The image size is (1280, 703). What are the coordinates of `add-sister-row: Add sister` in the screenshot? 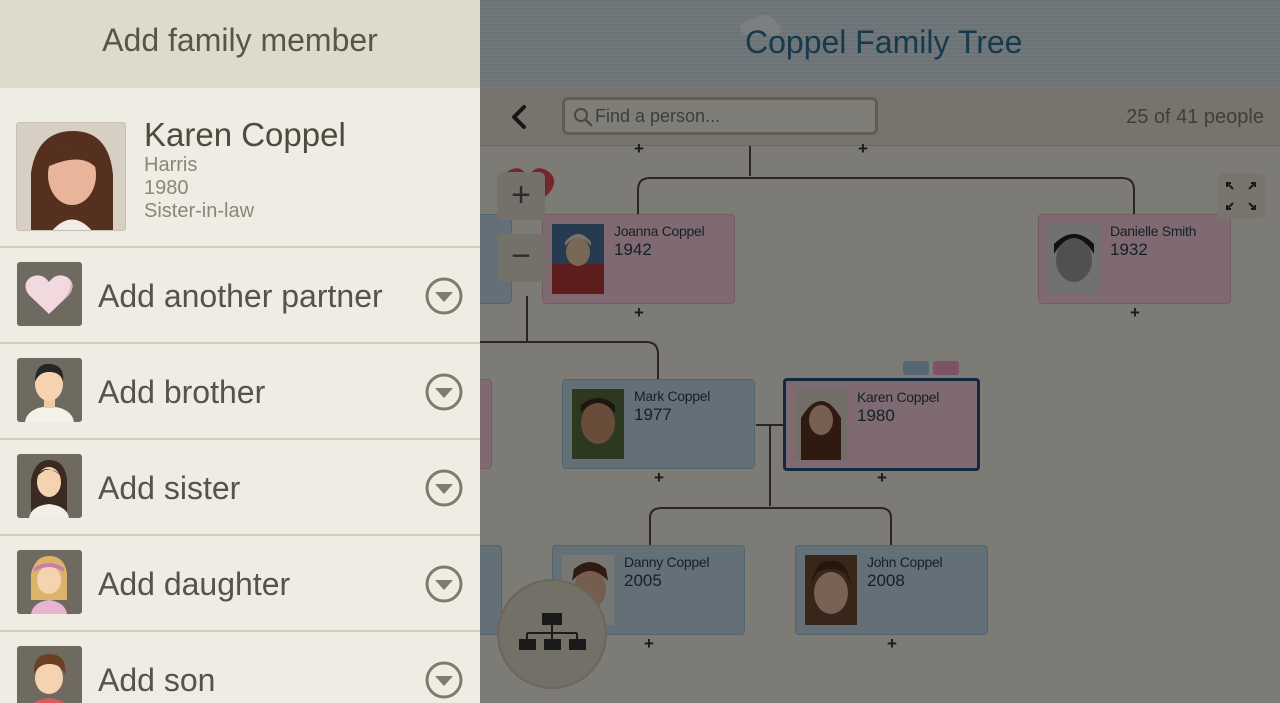 It's located at (240, 488).